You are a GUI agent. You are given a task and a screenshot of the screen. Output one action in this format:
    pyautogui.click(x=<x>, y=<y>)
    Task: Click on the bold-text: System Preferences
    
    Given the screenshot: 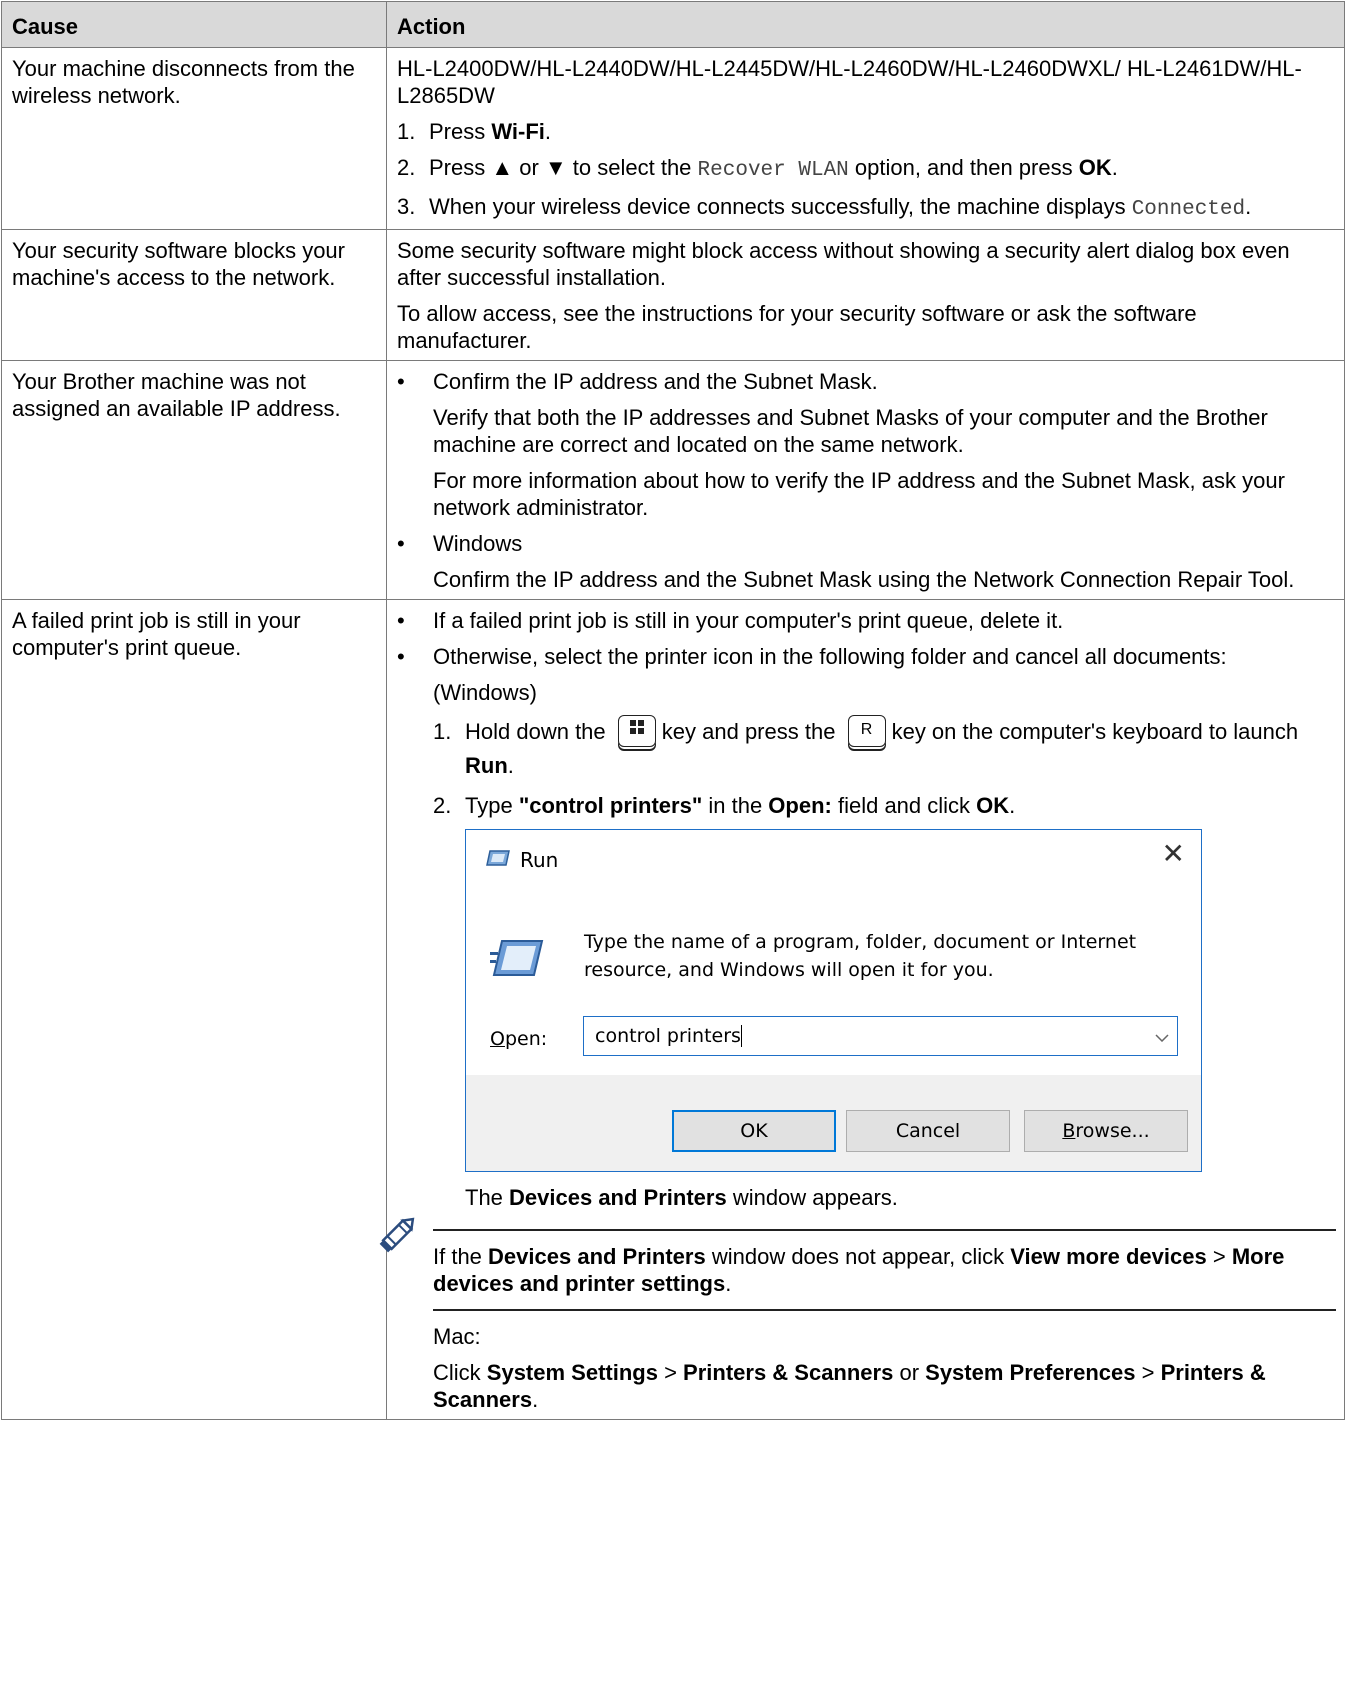 What is the action you would take?
    pyautogui.click(x=1030, y=1373)
    